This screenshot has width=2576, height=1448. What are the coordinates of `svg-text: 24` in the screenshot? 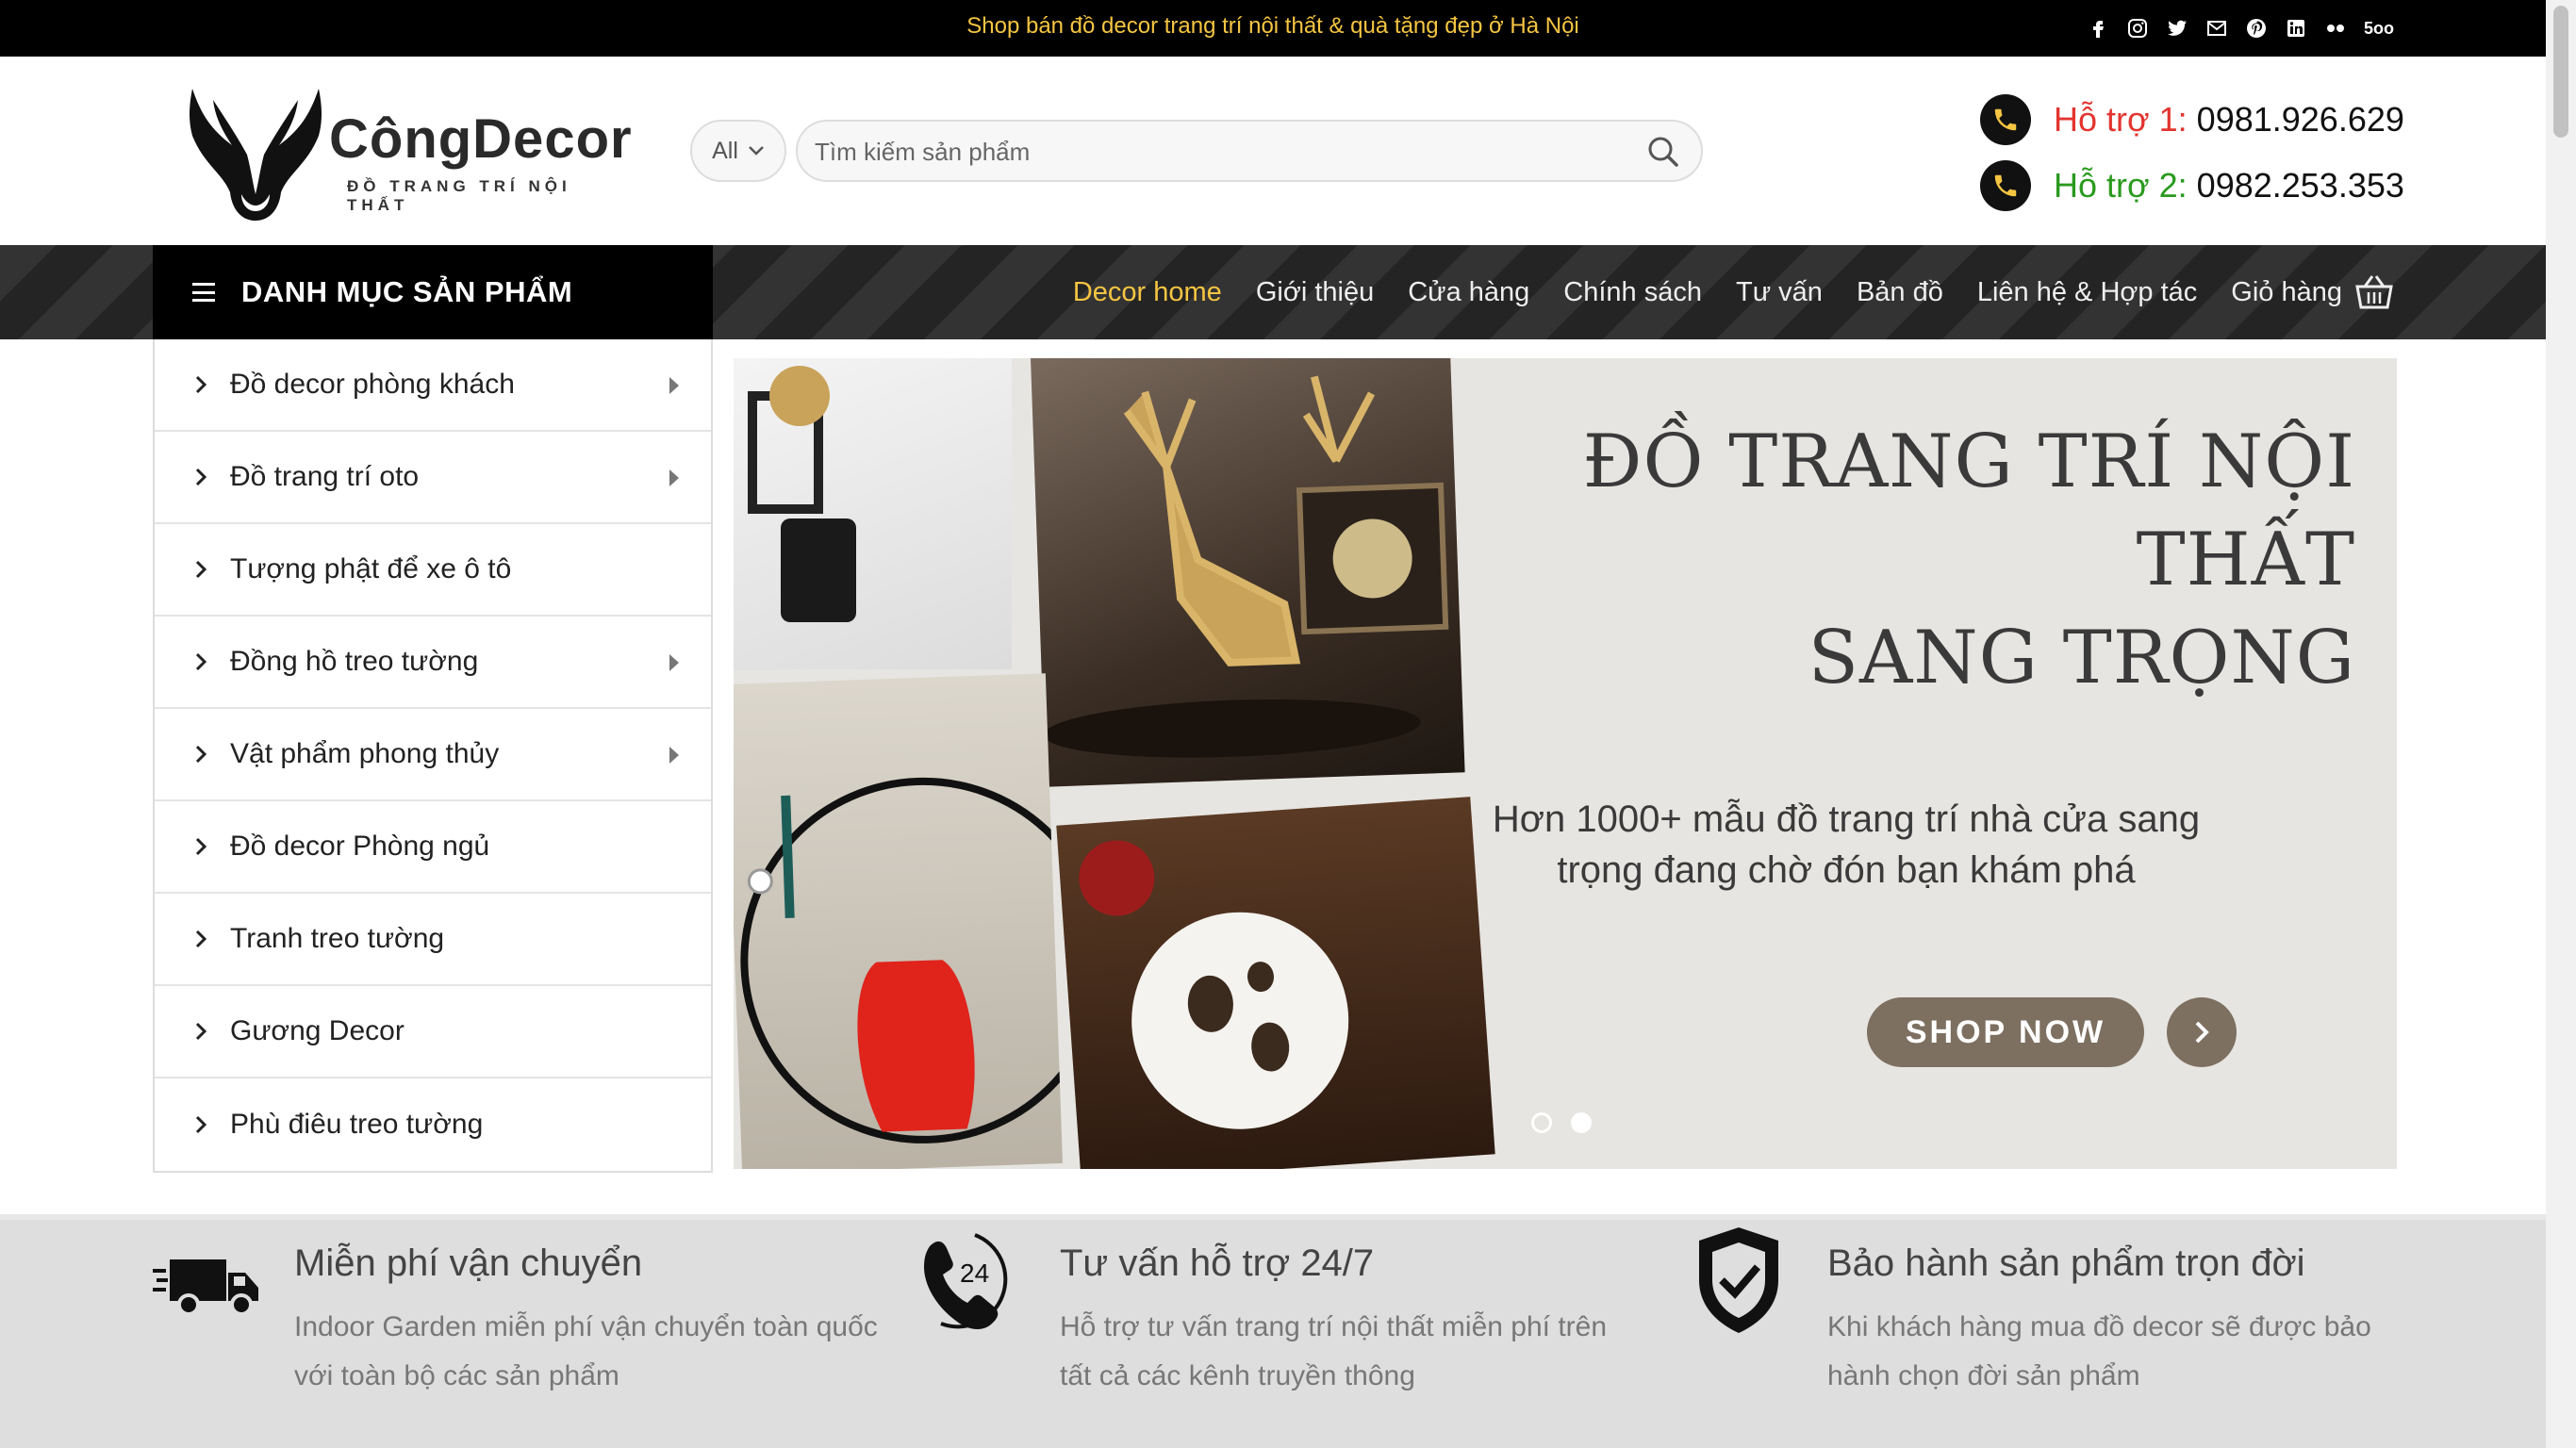 It's located at (974, 1273).